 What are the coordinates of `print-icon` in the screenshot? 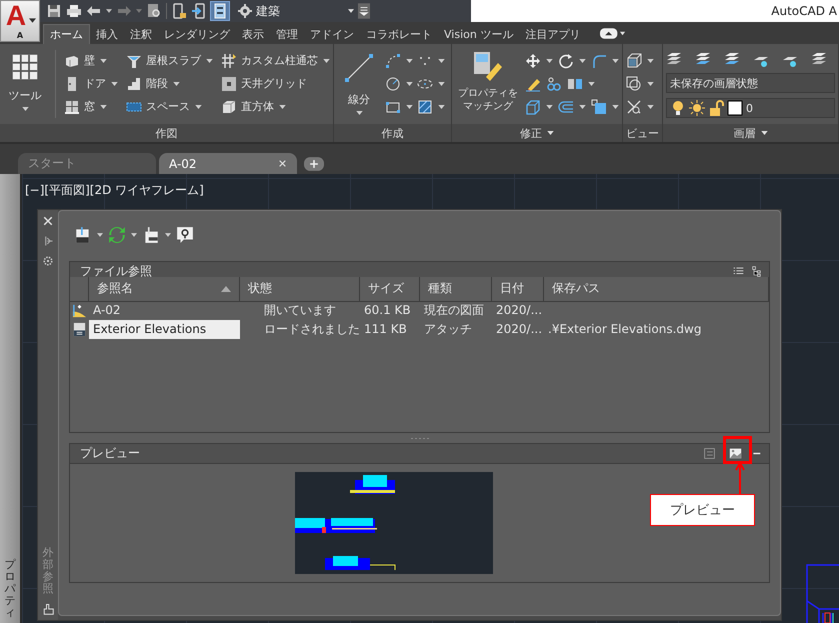 It's located at (74, 11).